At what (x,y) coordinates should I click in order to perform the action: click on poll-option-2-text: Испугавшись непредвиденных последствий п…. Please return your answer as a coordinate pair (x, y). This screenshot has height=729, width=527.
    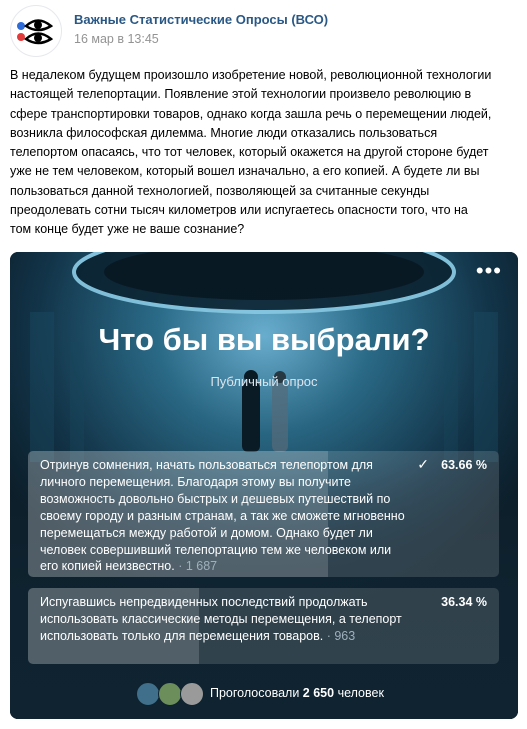
    Looking at the image, I should click on (263, 620).